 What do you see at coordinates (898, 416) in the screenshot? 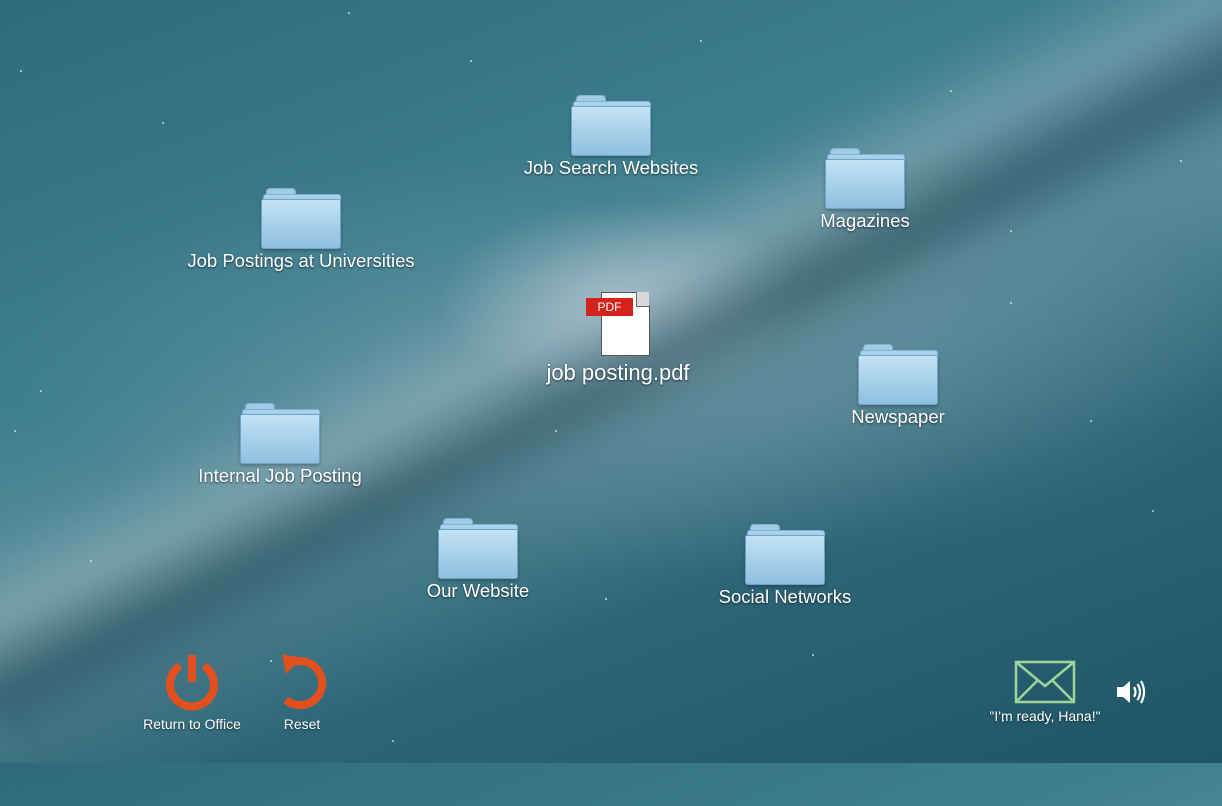
I see `folder-label: Newspaper` at bounding box center [898, 416].